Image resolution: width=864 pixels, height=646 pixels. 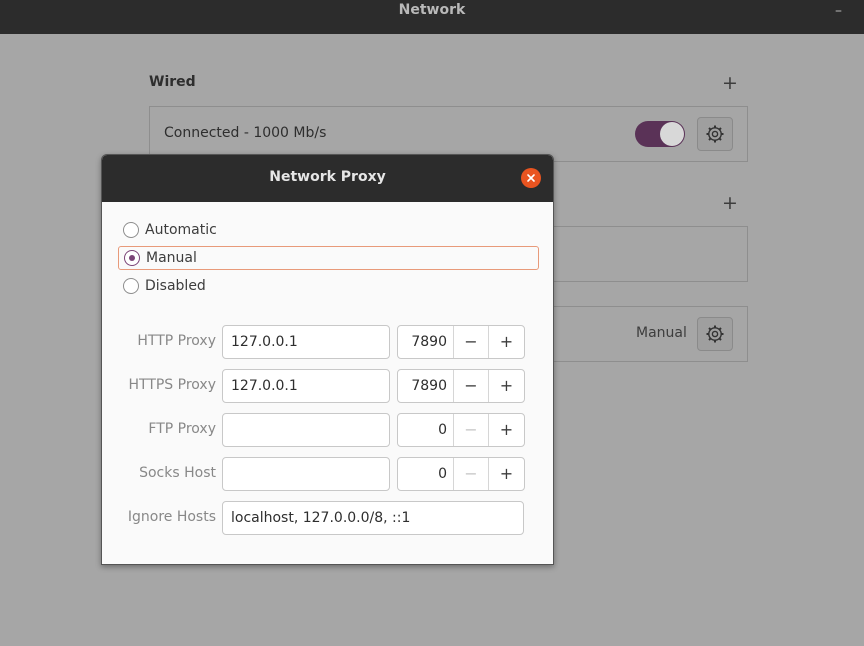 What do you see at coordinates (176, 341) in the screenshot?
I see `http-proxy-label: HTTP Proxy` at bounding box center [176, 341].